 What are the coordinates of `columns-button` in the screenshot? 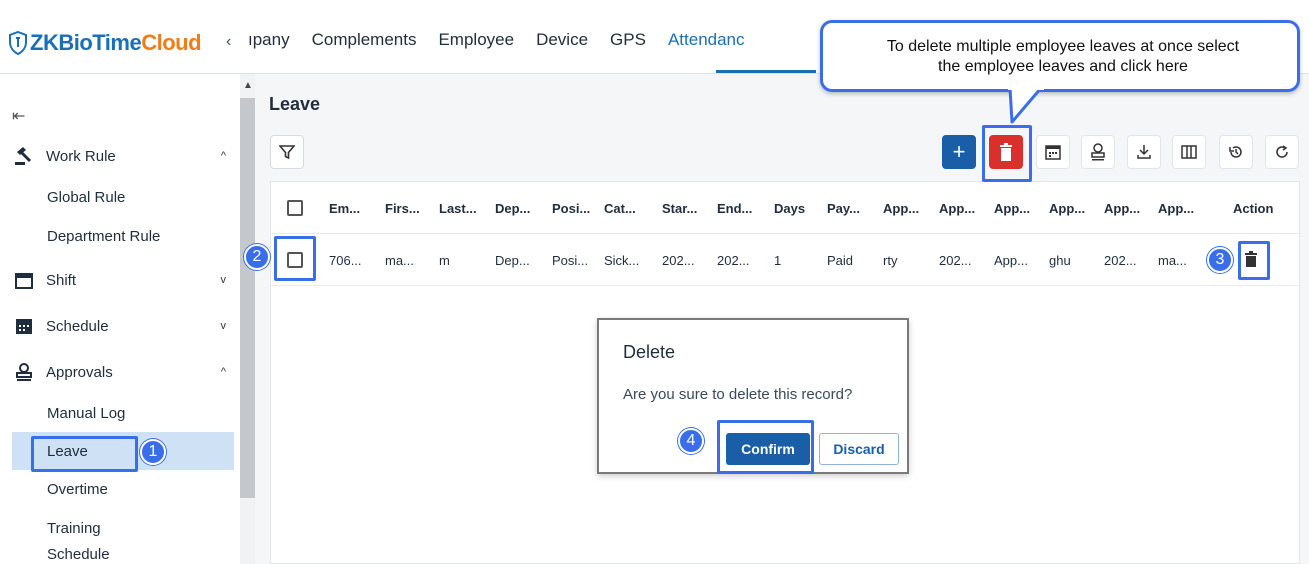 It's located at (1189, 152).